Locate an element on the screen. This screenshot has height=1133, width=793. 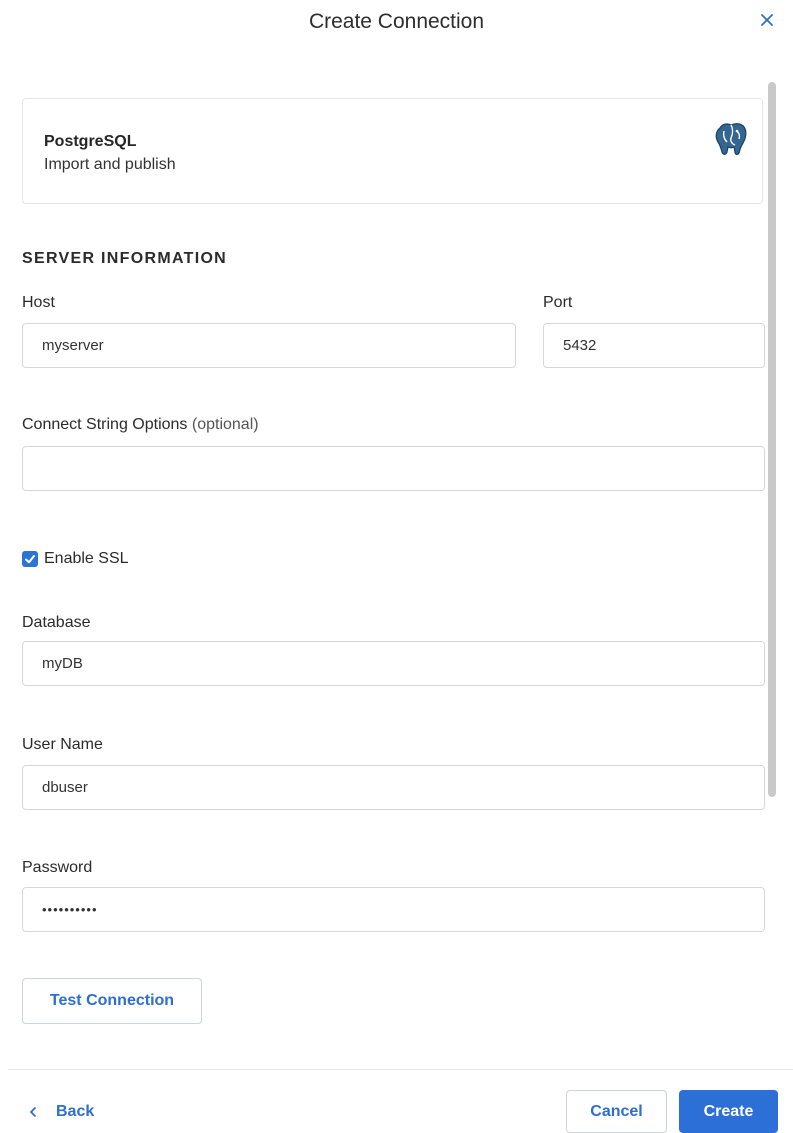
back-label: Back is located at coordinates (75, 1111).